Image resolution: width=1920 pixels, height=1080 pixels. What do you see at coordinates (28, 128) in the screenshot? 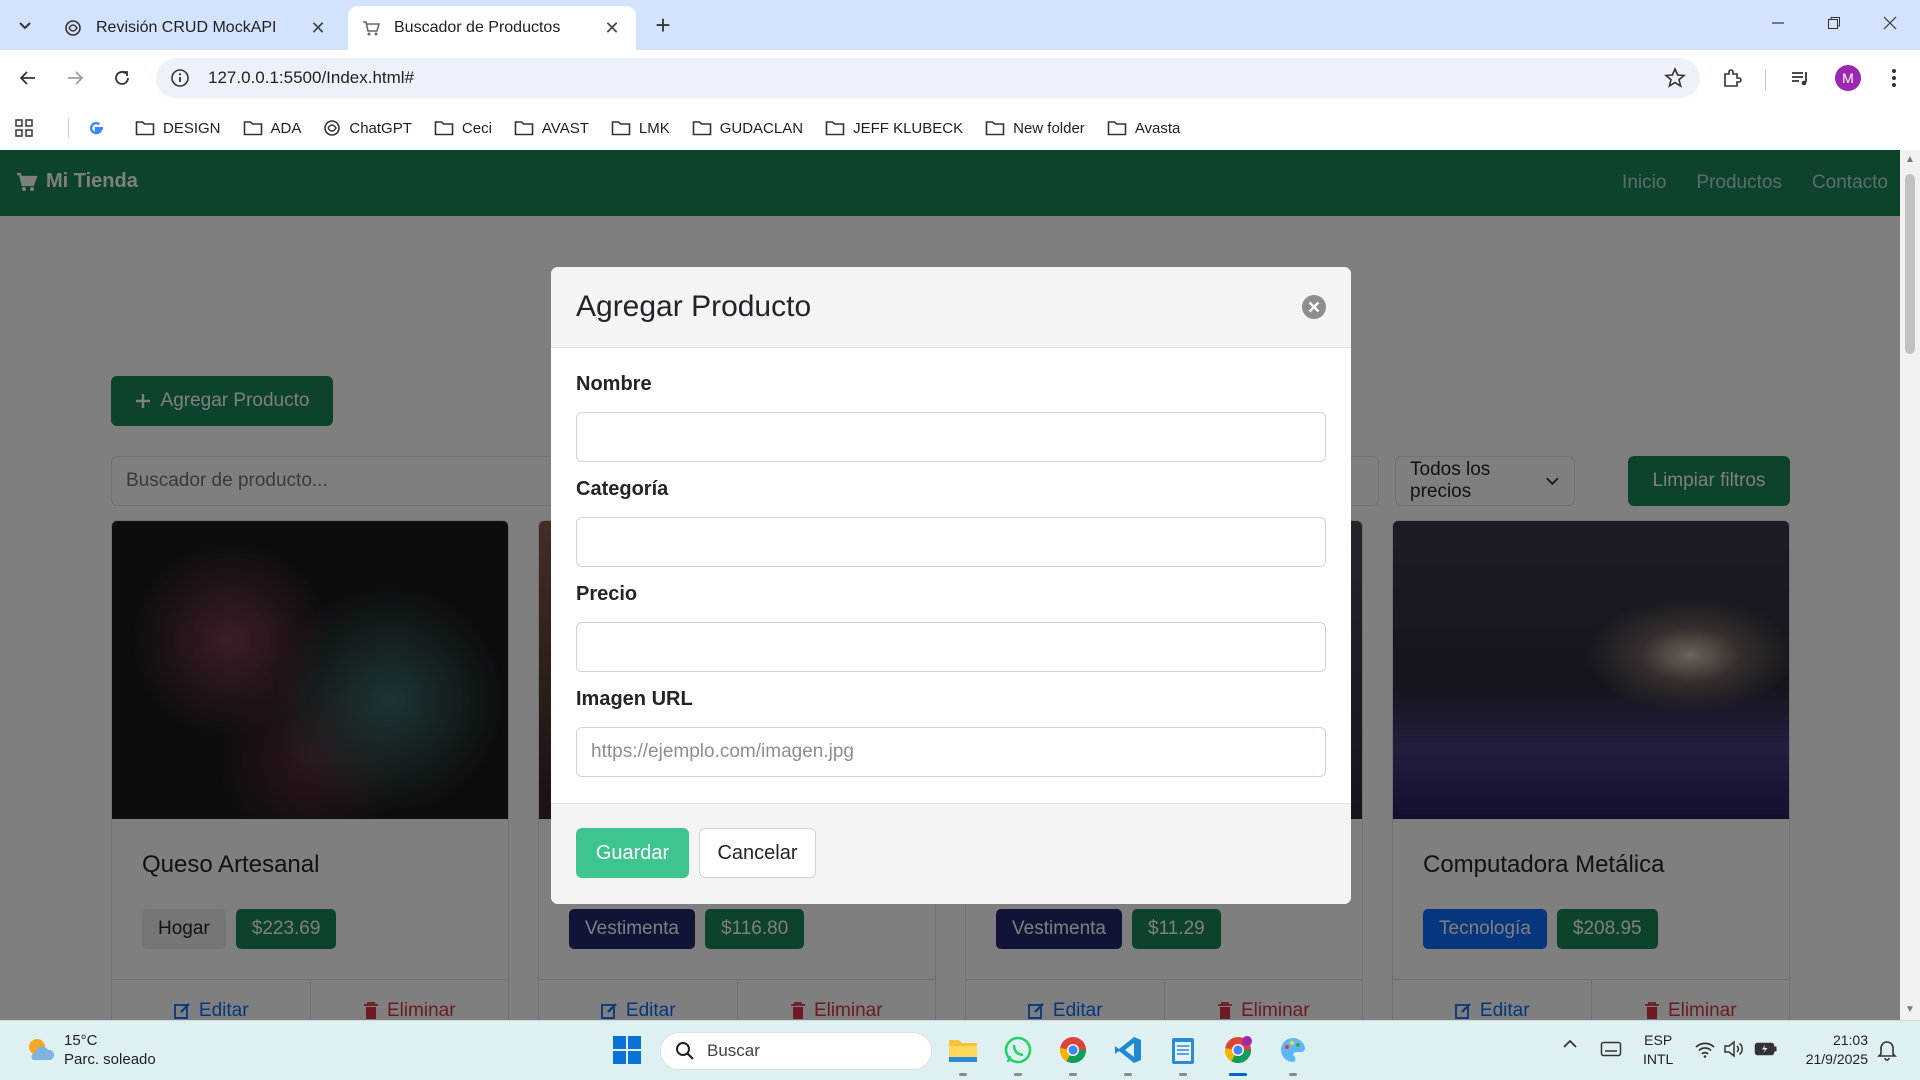
I see `apps-button` at bounding box center [28, 128].